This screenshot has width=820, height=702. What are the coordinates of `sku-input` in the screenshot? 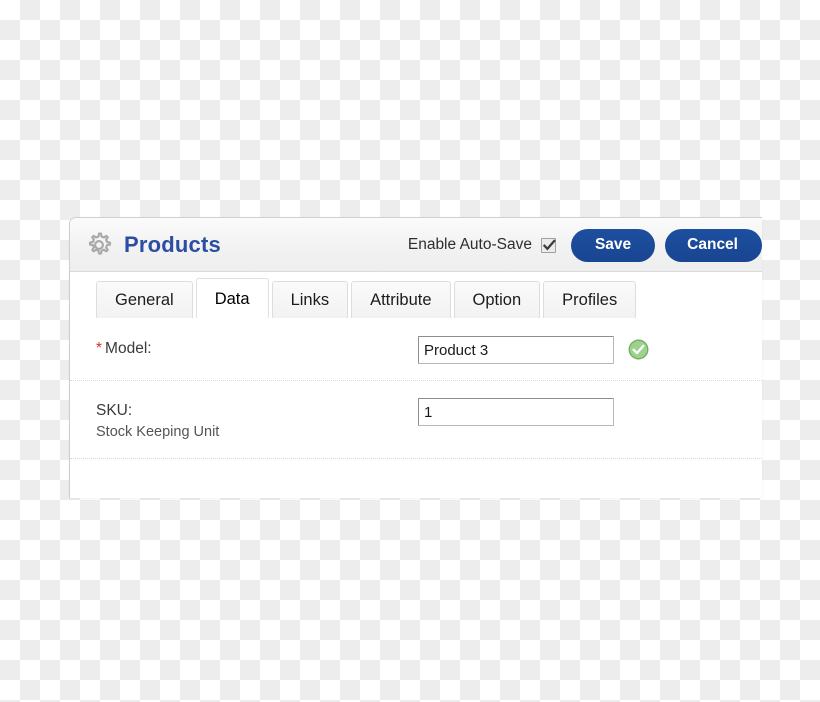 It's located at (516, 412).